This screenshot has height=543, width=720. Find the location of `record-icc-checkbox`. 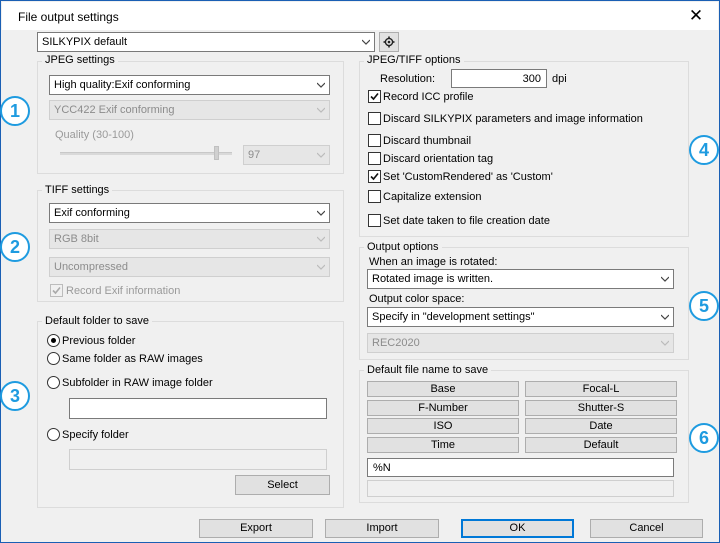

record-icc-checkbox is located at coordinates (374, 96).